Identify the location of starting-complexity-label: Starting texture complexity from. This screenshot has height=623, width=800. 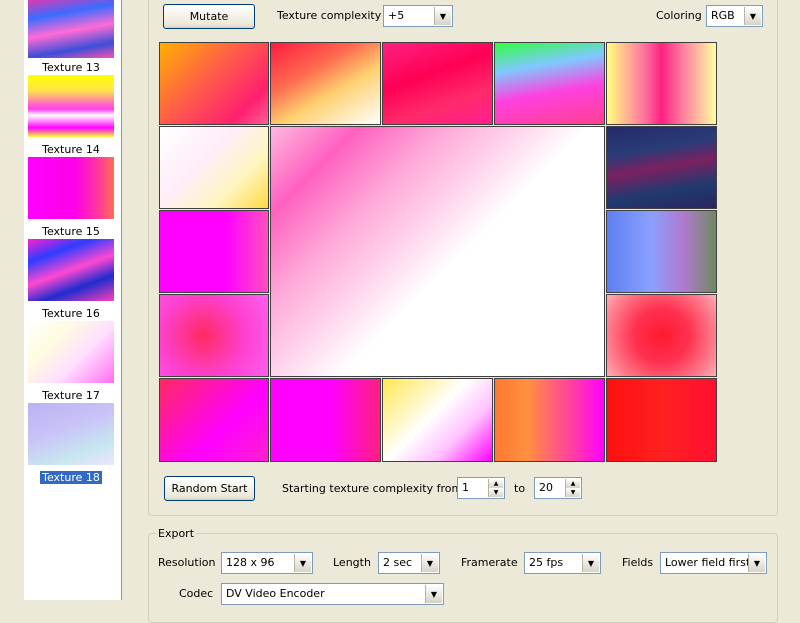
(372, 488).